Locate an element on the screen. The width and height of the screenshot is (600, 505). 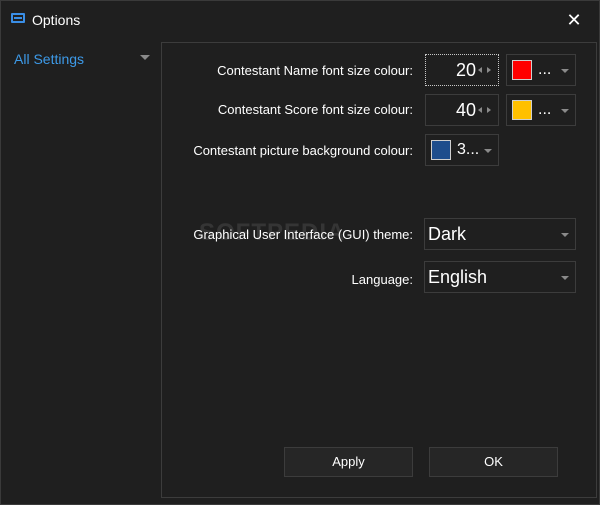
language-select: English is located at coordinates (500, 277).